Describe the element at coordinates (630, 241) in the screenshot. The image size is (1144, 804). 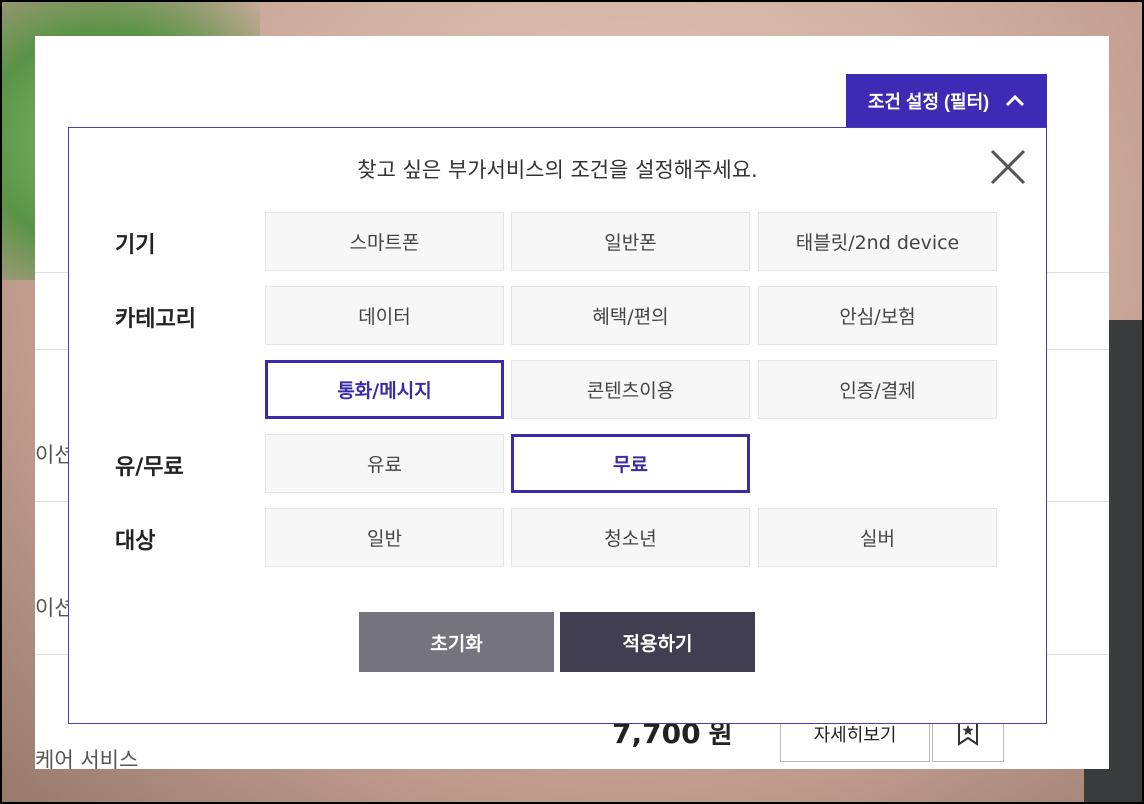
I see `option-feature-phone: 일반폰` at that location.